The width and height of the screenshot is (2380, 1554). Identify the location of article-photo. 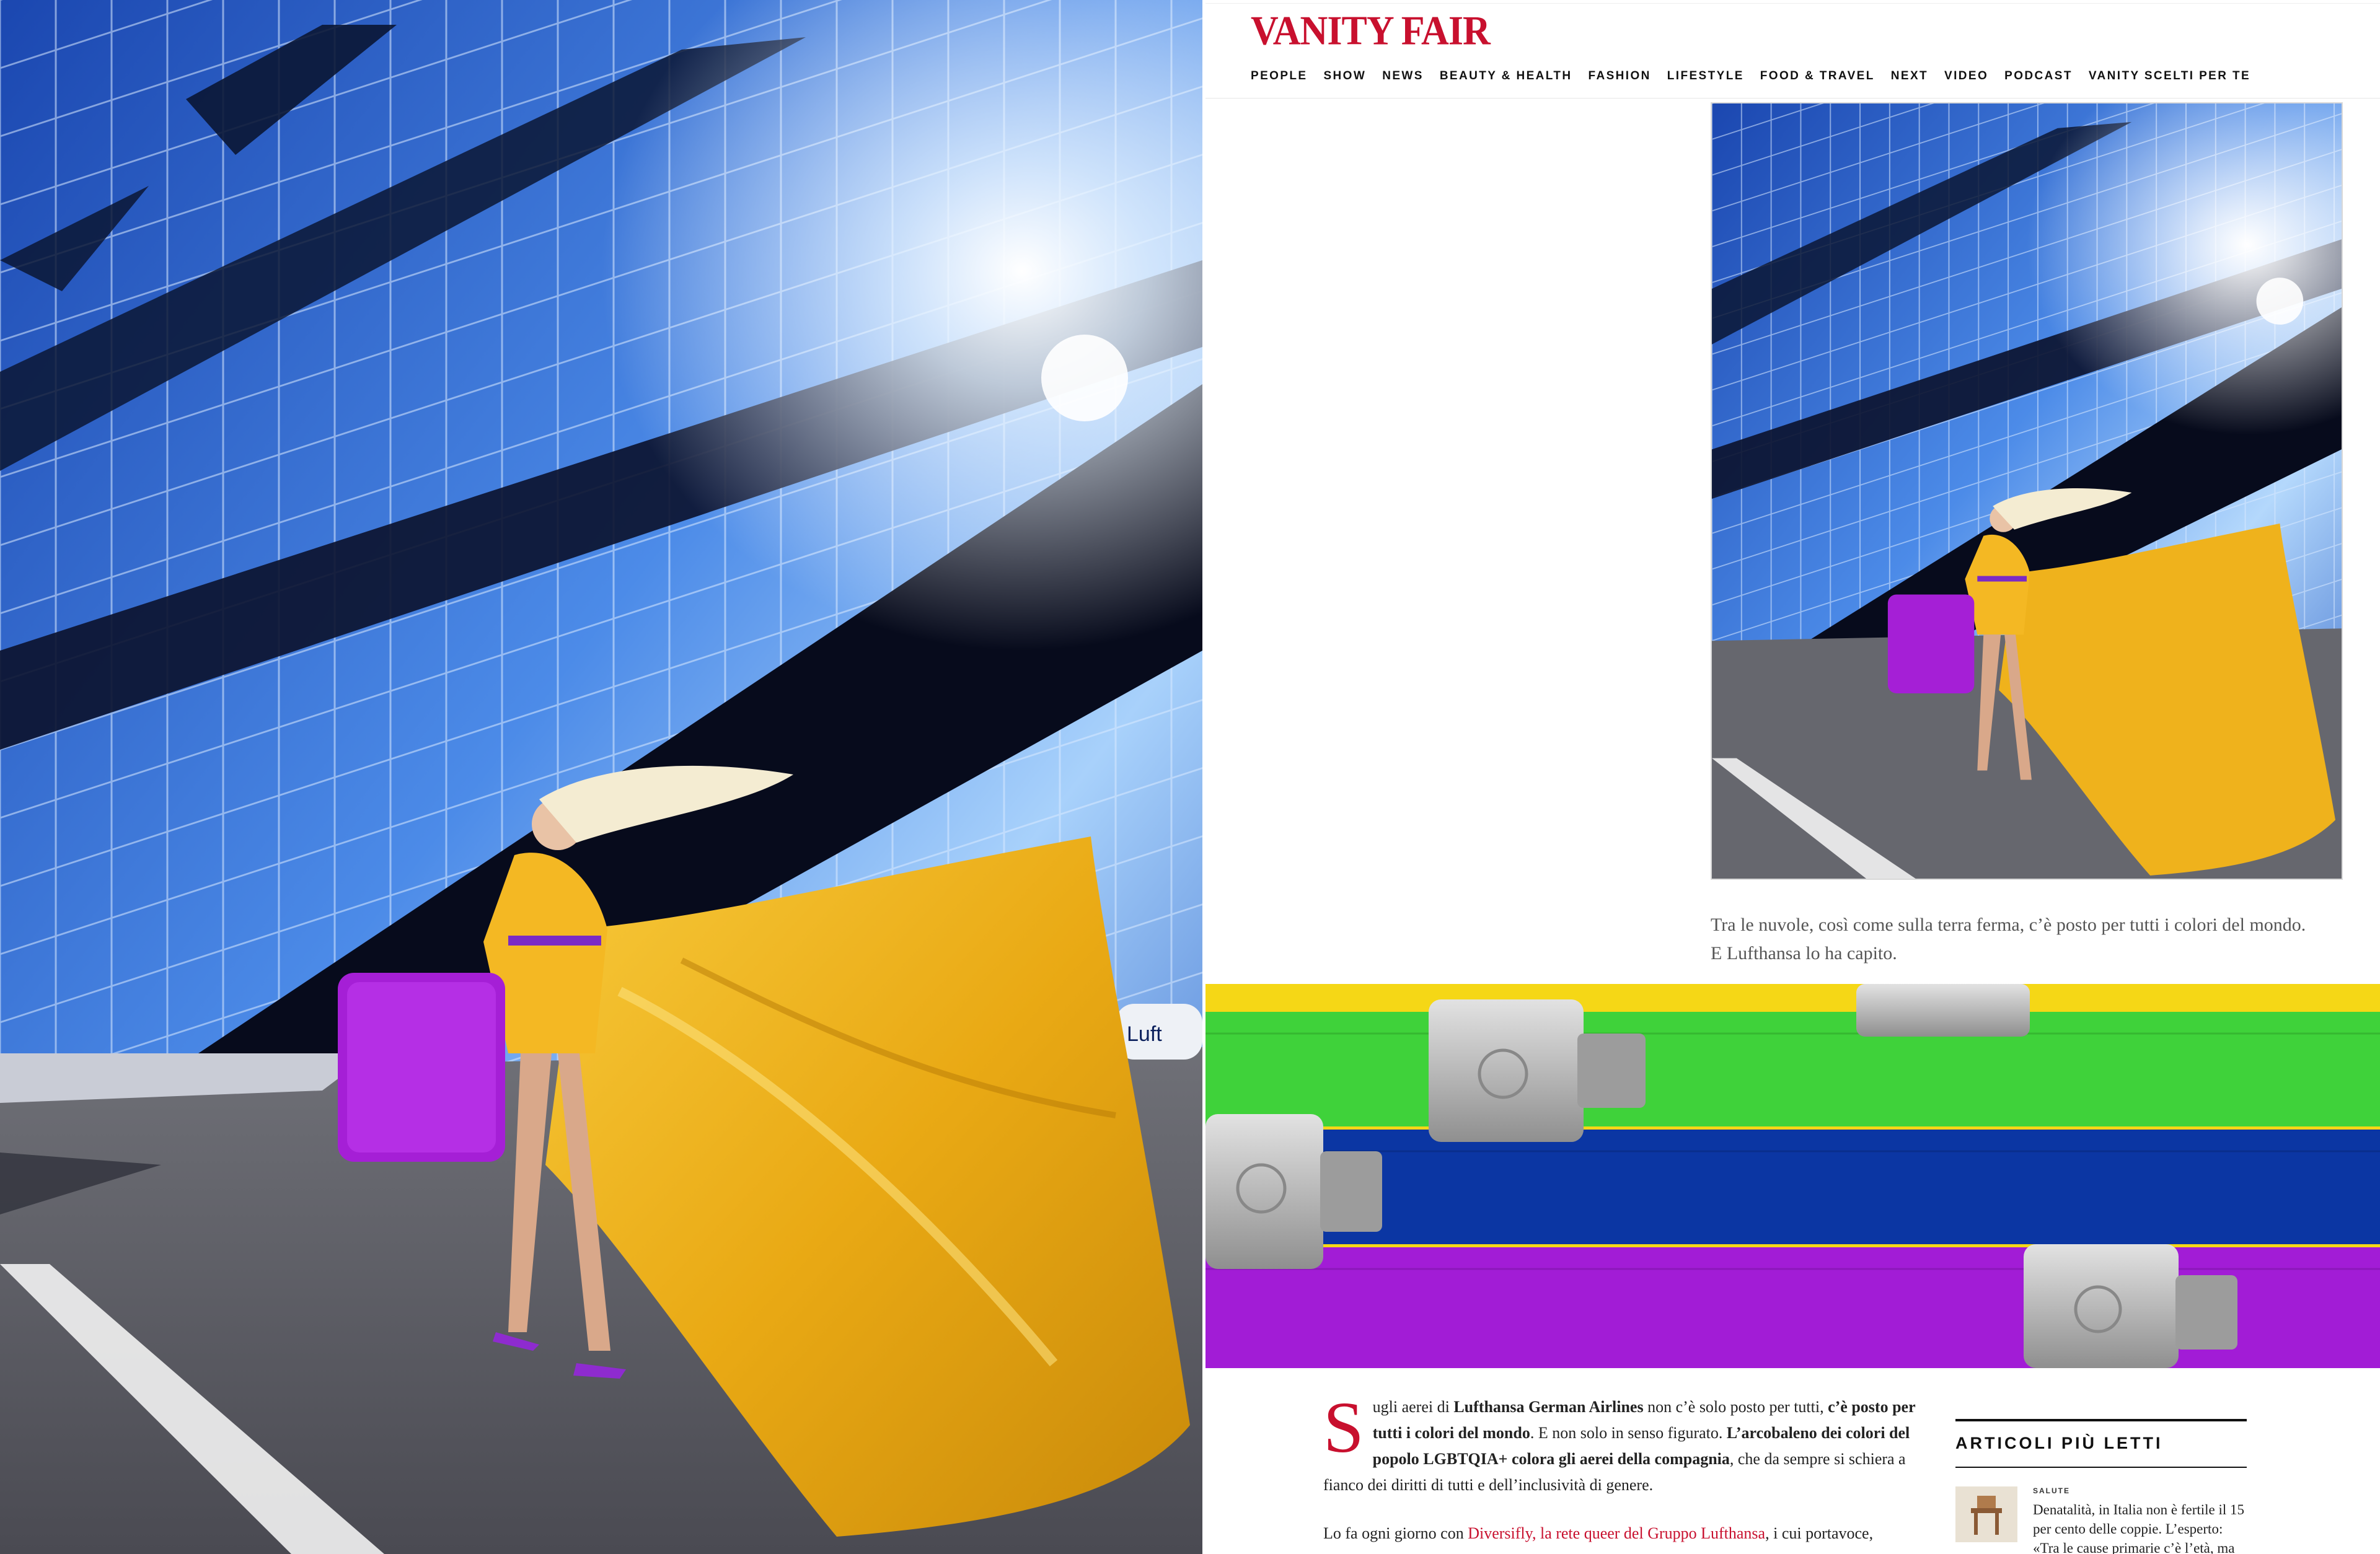
(2027, 491).